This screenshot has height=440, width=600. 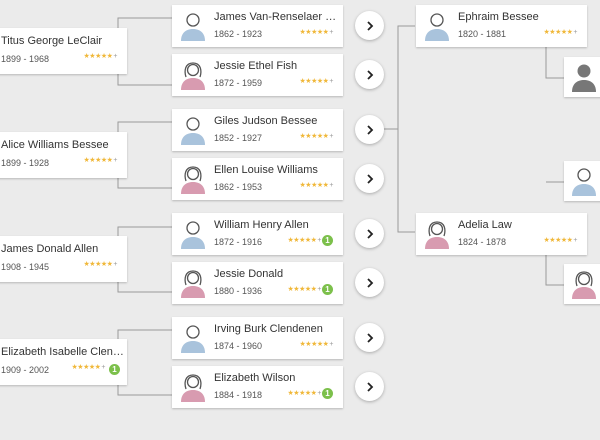 I want to click on person-dates: 1909 - 2002, so click(x=25, y=370).